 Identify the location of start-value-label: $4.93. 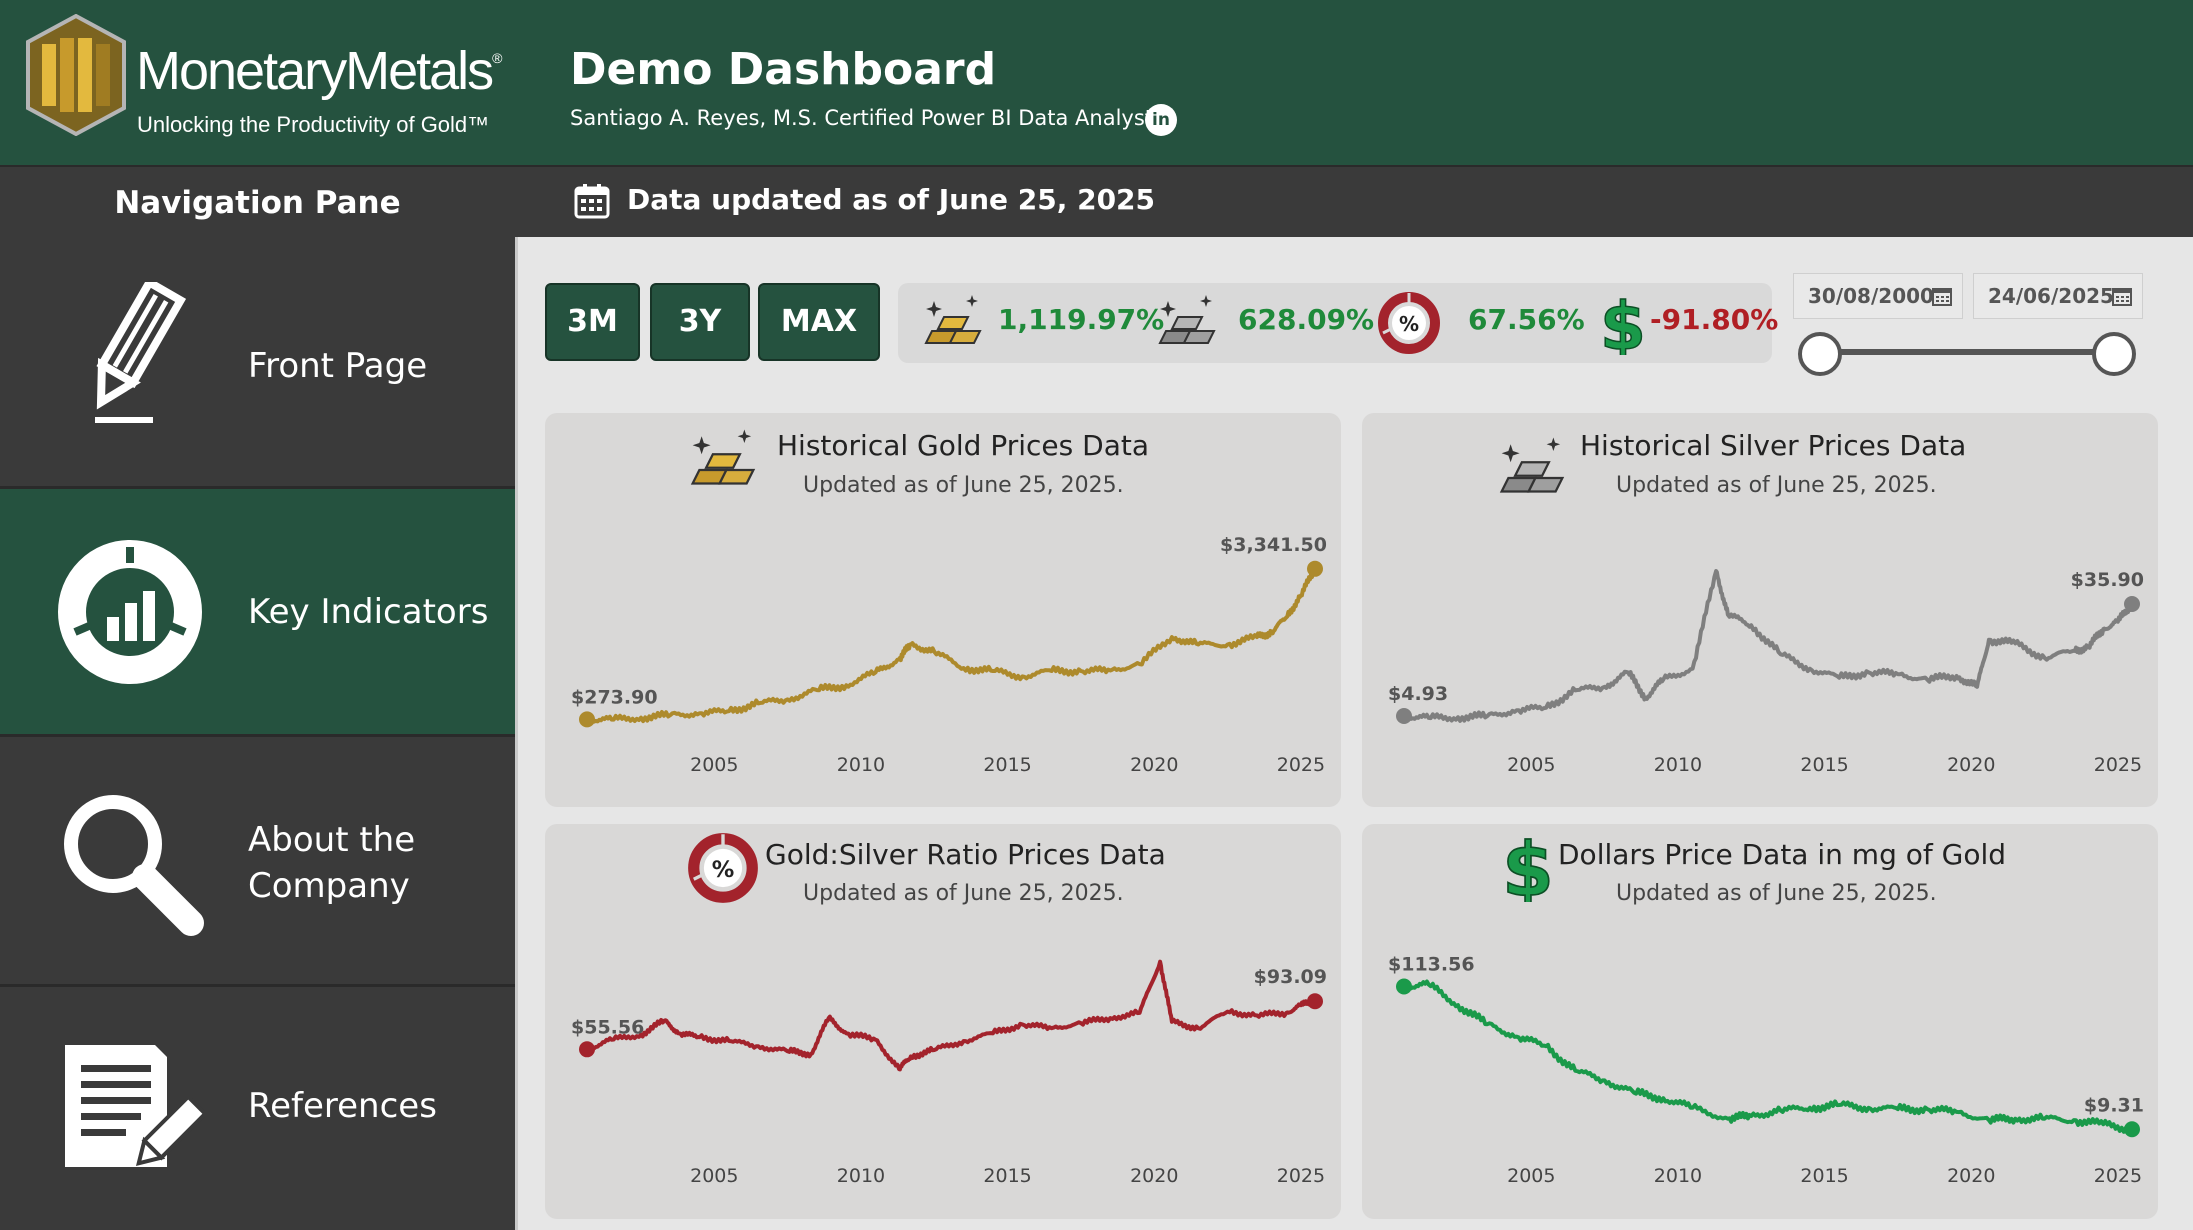
(1418, 694).